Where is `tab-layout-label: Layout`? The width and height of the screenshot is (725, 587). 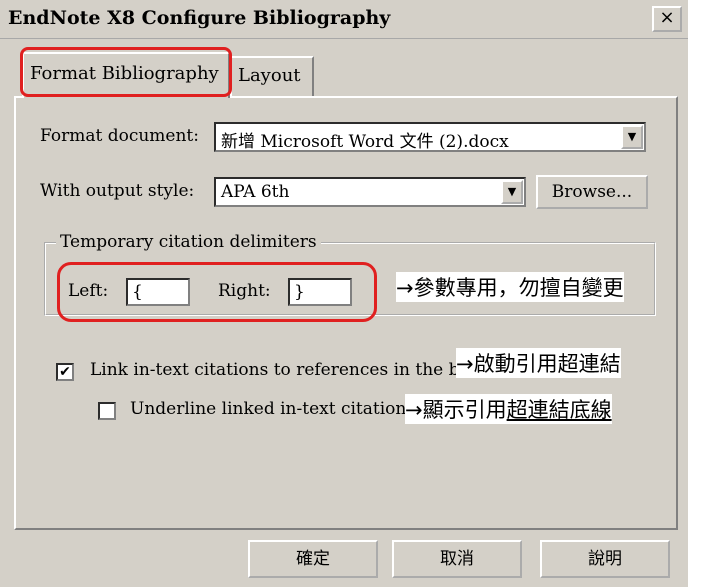 tab-layout-label: Layout is located at coordinates (269, 75).